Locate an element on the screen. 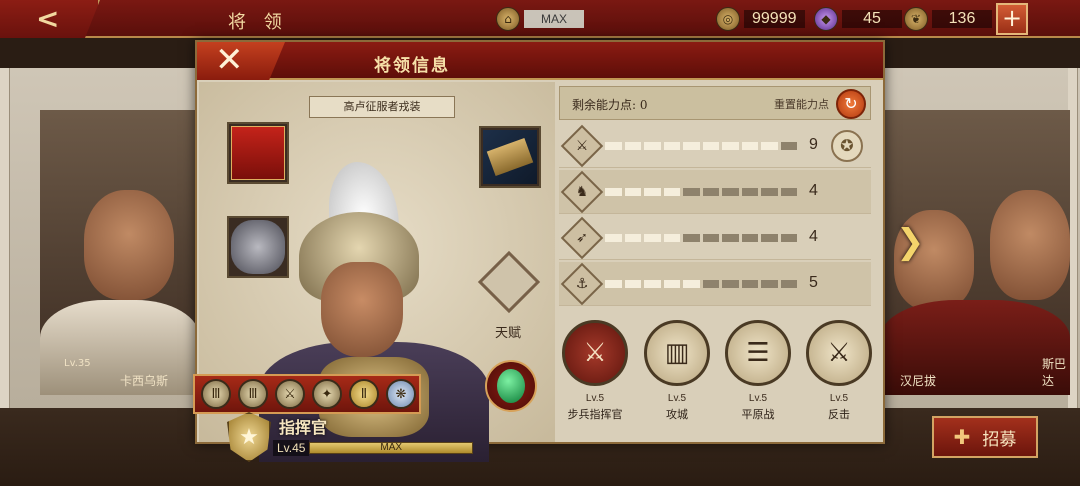 This screenshot has width=1080, height=486. equip-slot-scroll is located at coordinates (510, 157).